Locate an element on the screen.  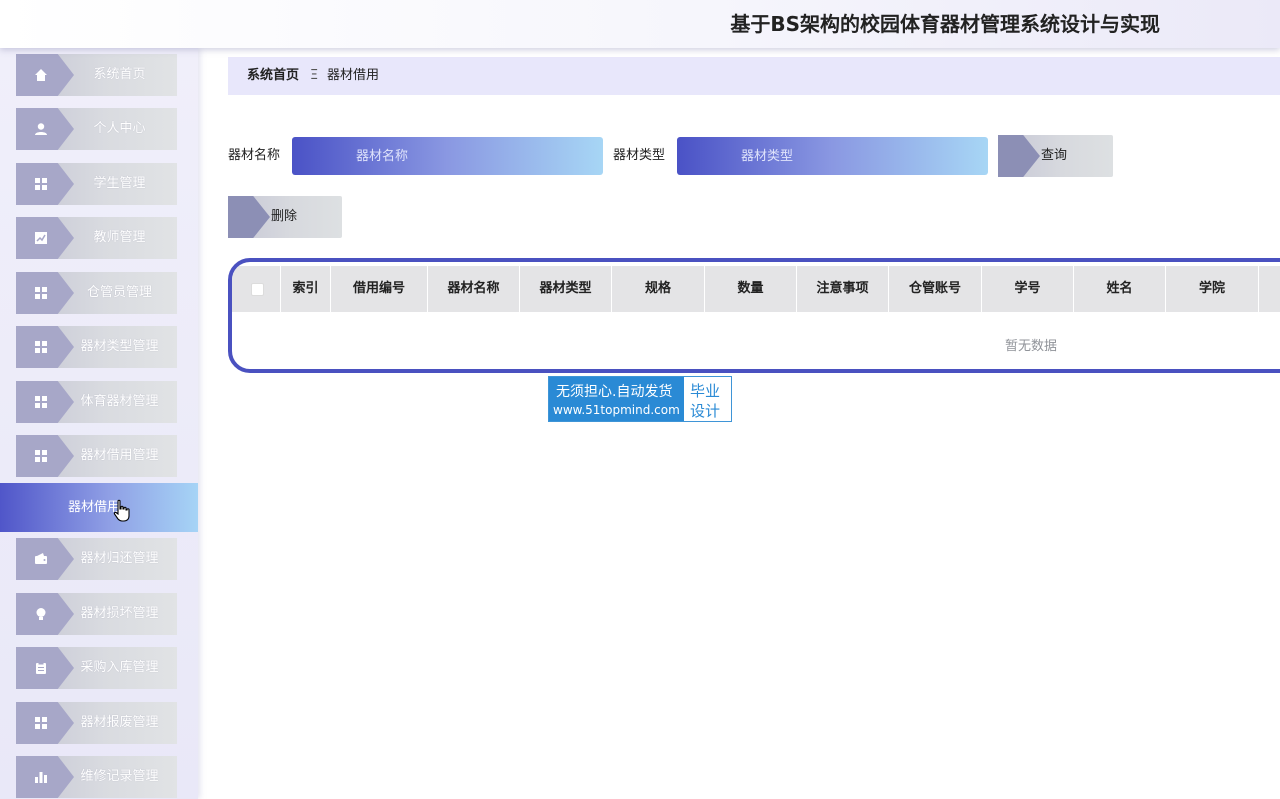
query-button: 查询 is located at coordinates (1055, 156).